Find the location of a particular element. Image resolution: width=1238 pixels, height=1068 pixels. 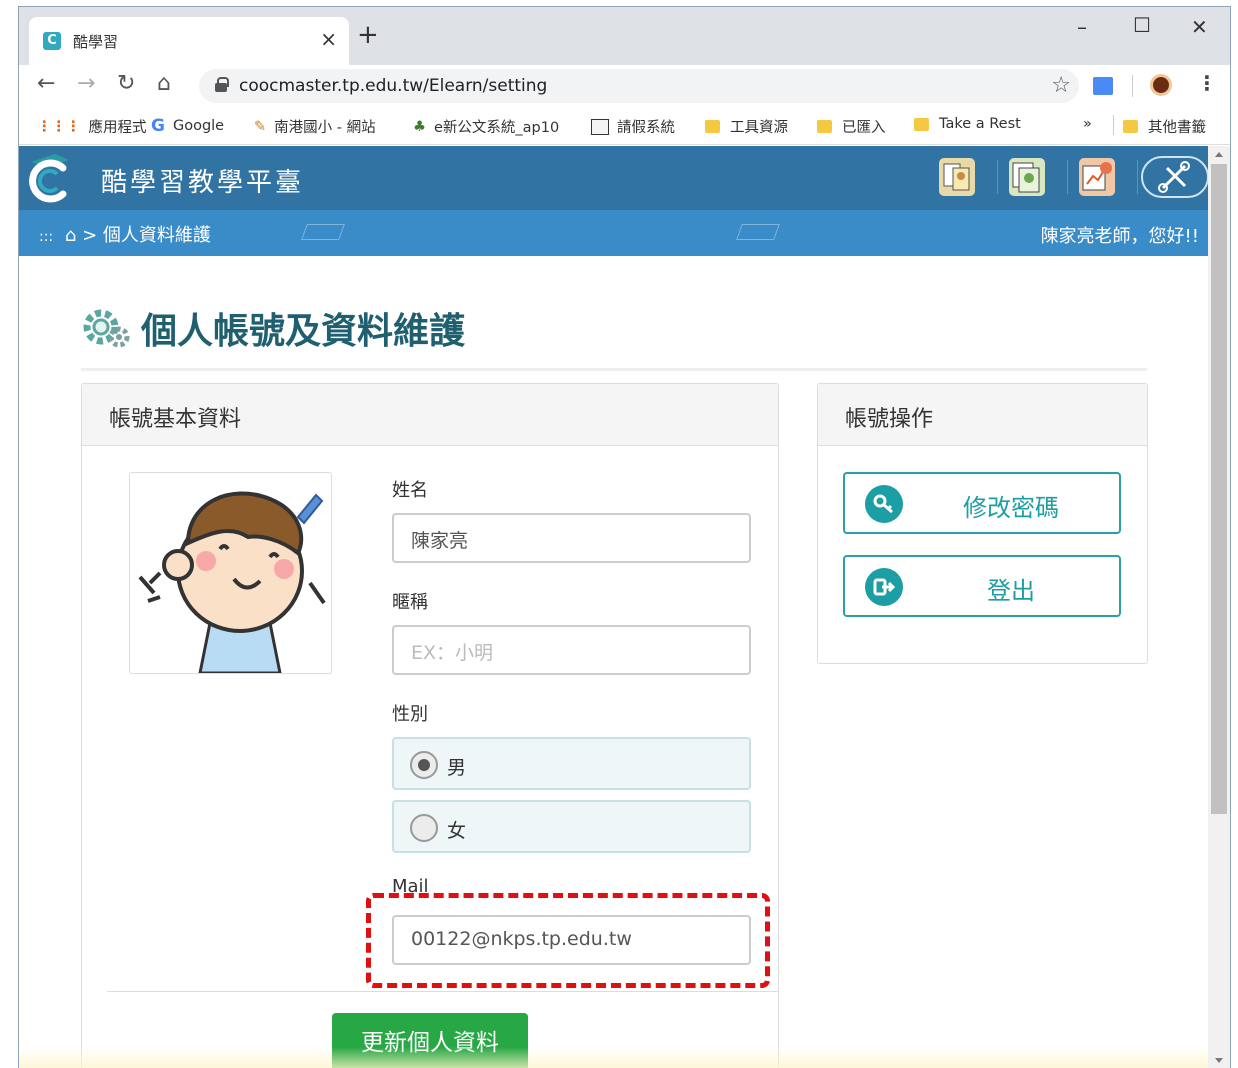

gender-label: 性別 is located at coordinates (410, 714).